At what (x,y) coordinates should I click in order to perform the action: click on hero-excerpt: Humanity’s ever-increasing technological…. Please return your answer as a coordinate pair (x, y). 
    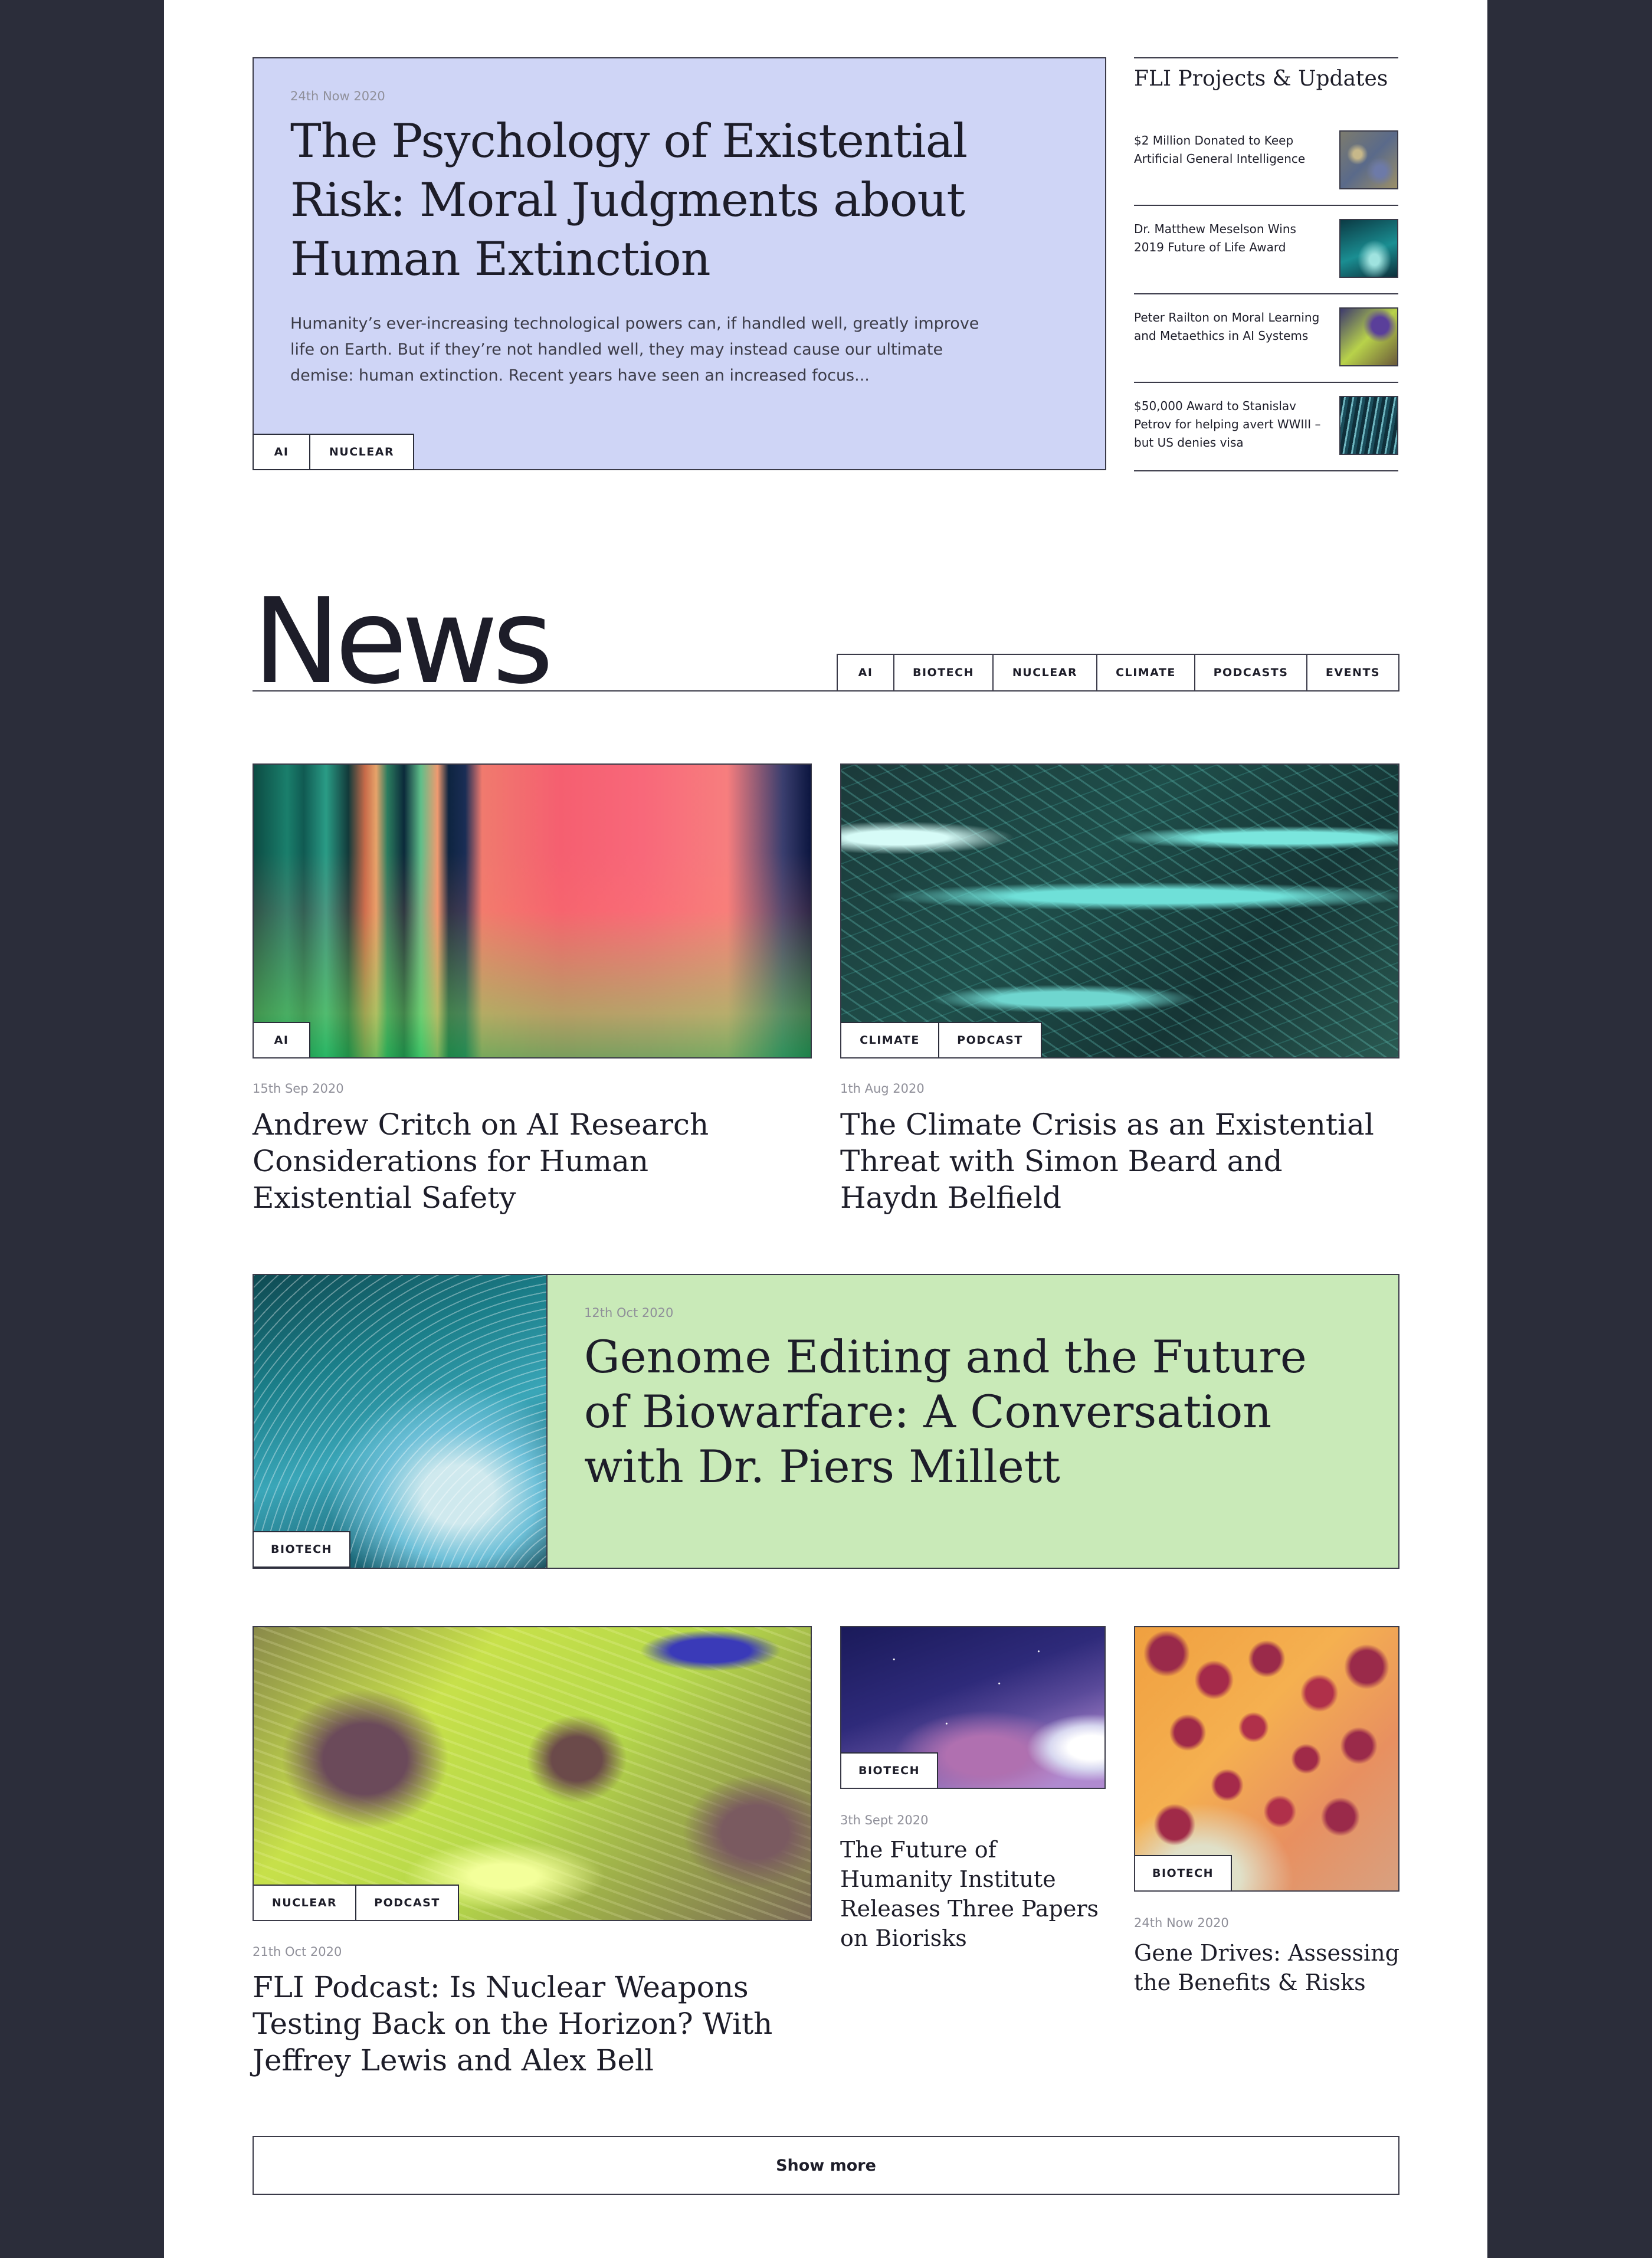
    Looking at the image, I should click on (634, 349).